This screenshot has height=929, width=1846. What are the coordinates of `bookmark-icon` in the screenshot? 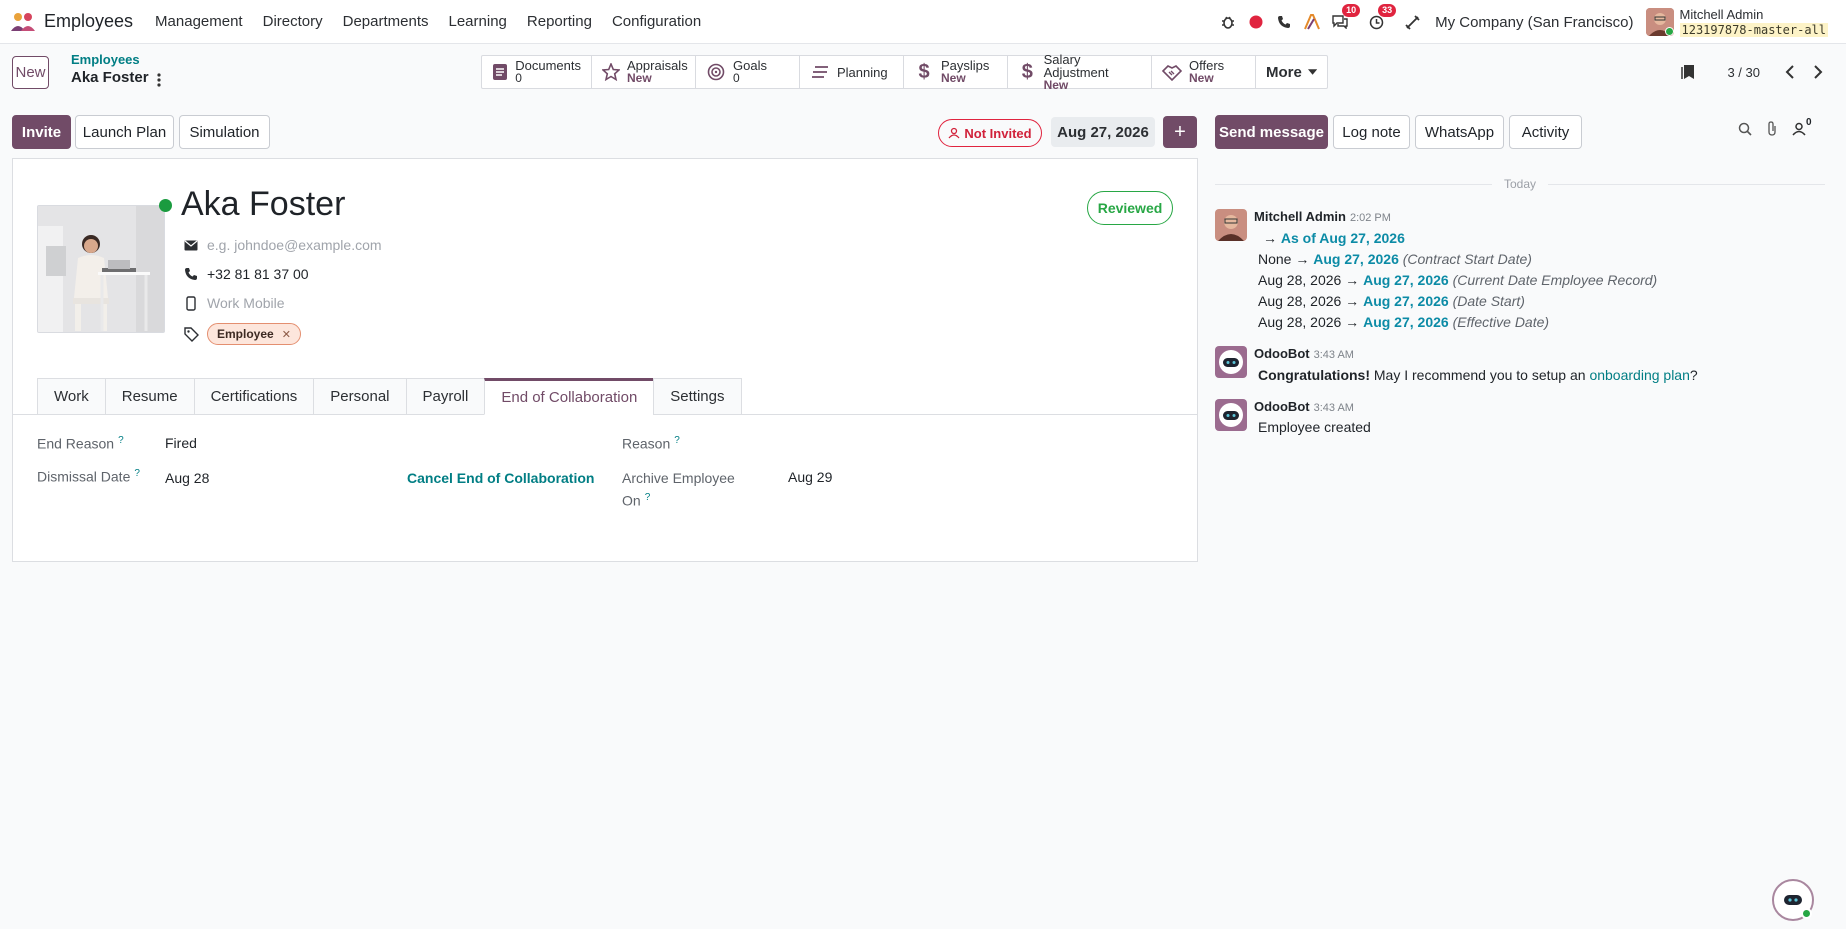 It's located at (1688, 72).